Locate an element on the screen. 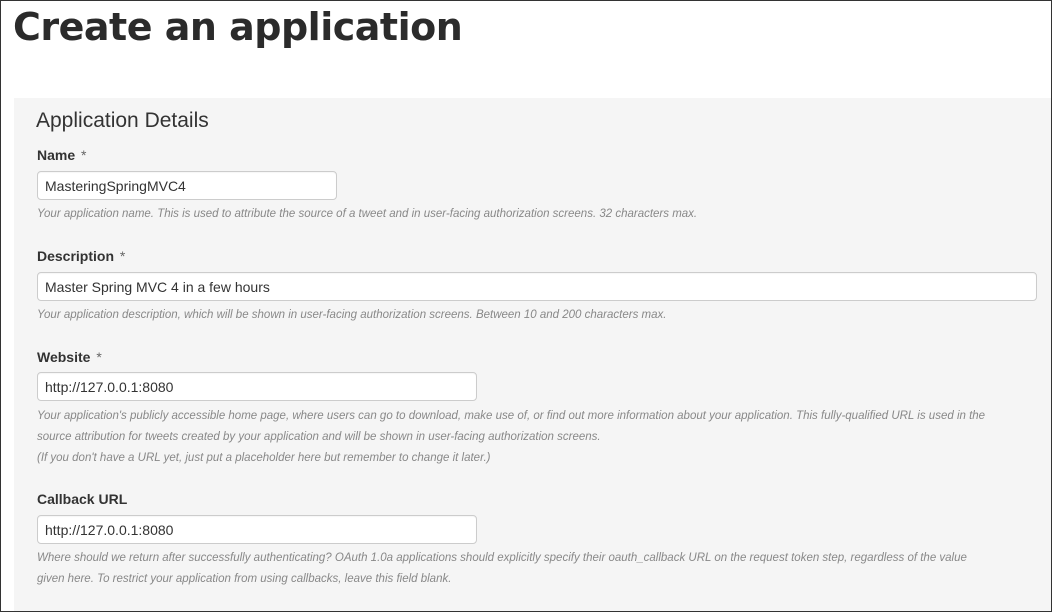 Image resolution: width=1052 pixels, height=612 pixels. description-label-text: Description is located at coordinates (76, 256).